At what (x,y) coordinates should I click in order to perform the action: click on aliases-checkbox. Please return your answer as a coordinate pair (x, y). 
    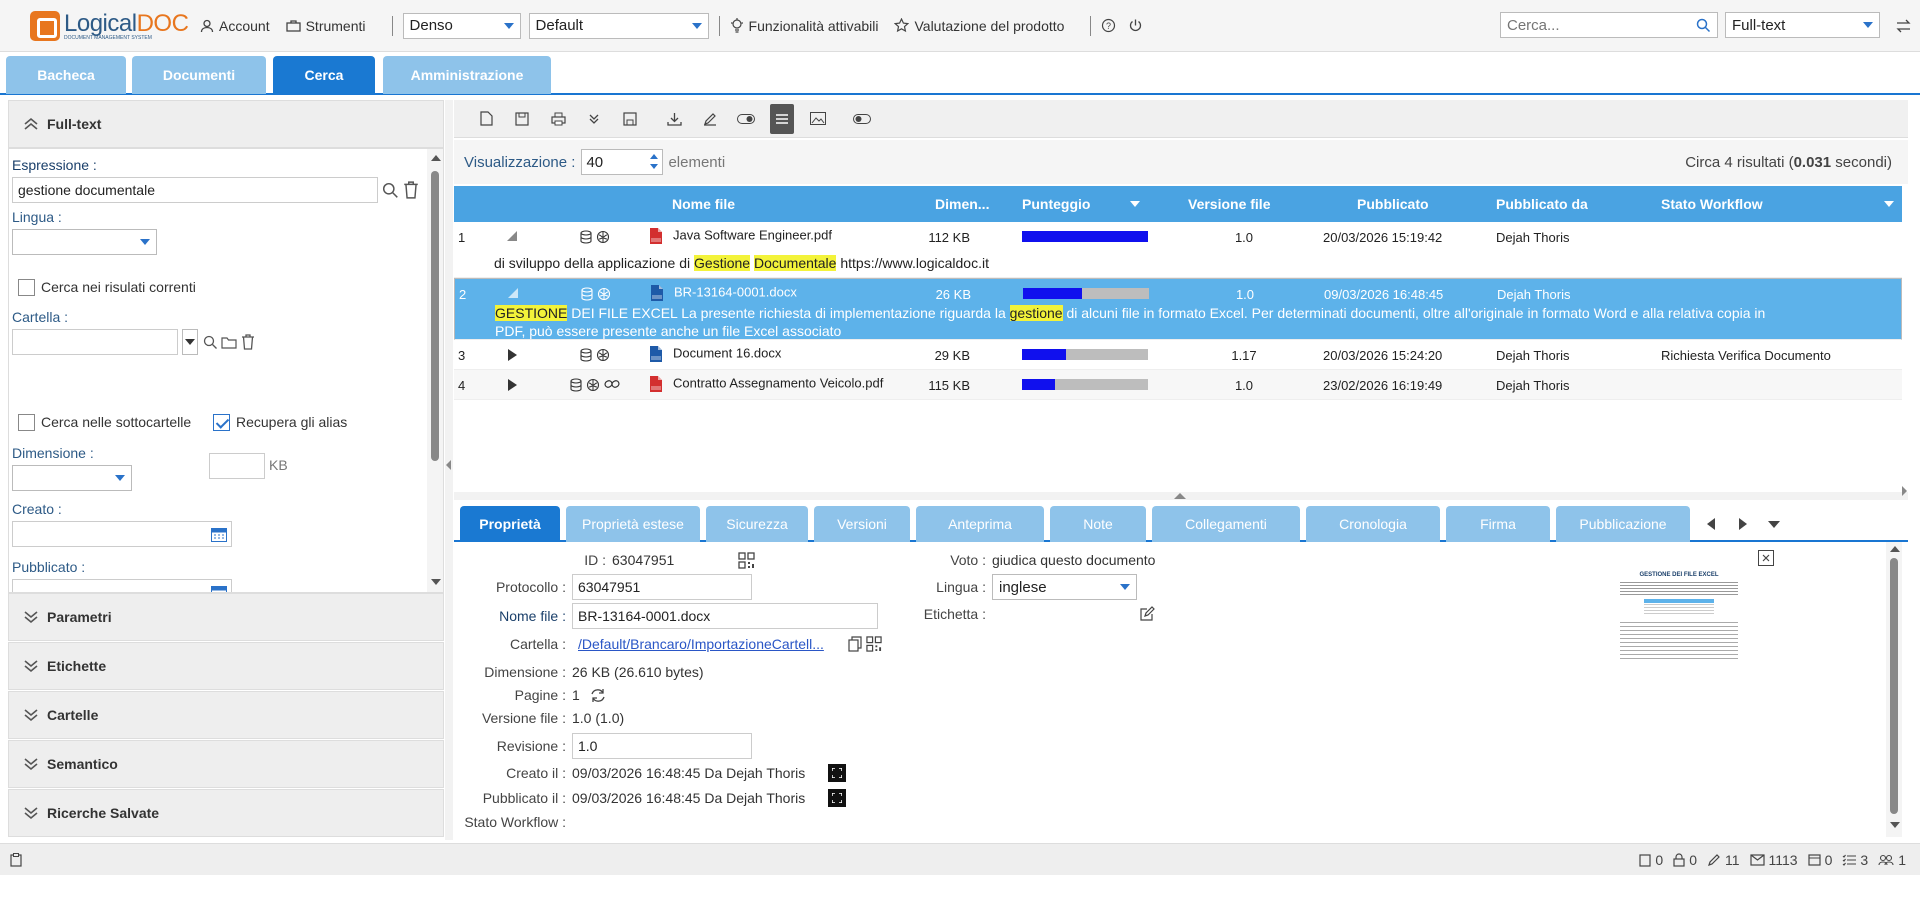
    Looking at the image, I should click on (221, 422).